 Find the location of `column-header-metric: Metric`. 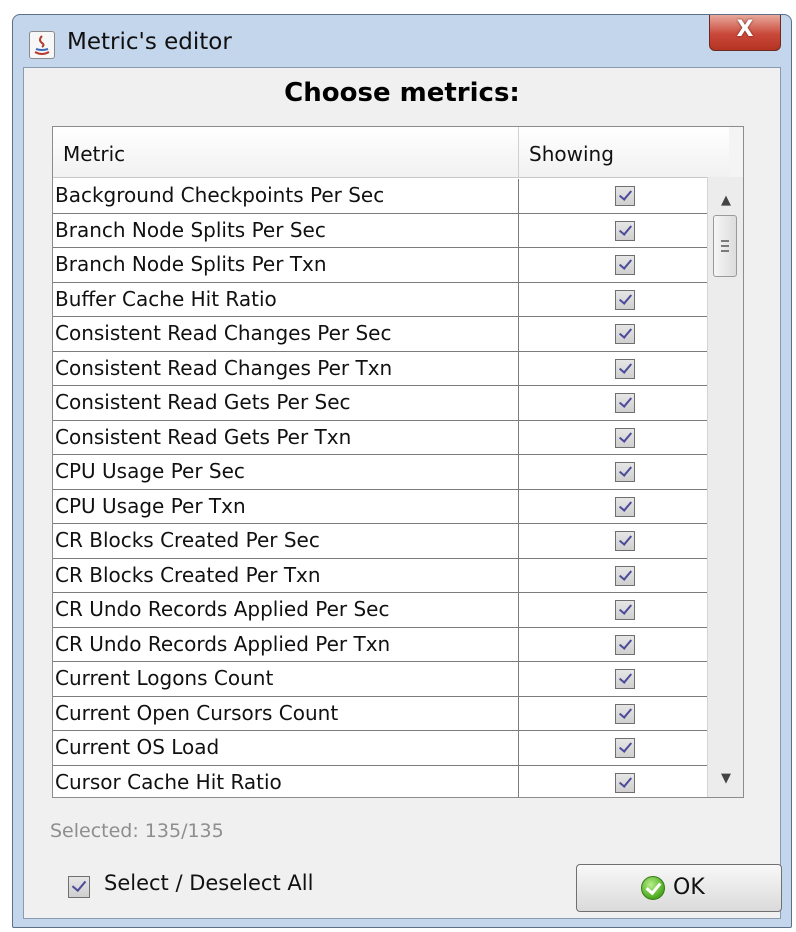

column-header-metric: Metric is located at coordinates (286, 152).